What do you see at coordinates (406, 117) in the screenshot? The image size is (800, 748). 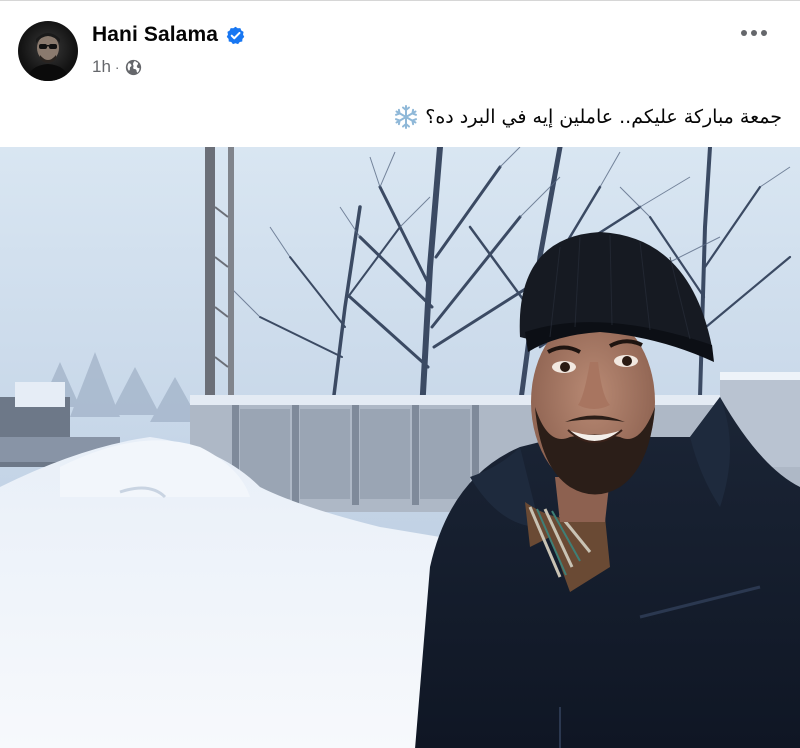 I see `snowflake-icon` at bounding box center [406, 117].